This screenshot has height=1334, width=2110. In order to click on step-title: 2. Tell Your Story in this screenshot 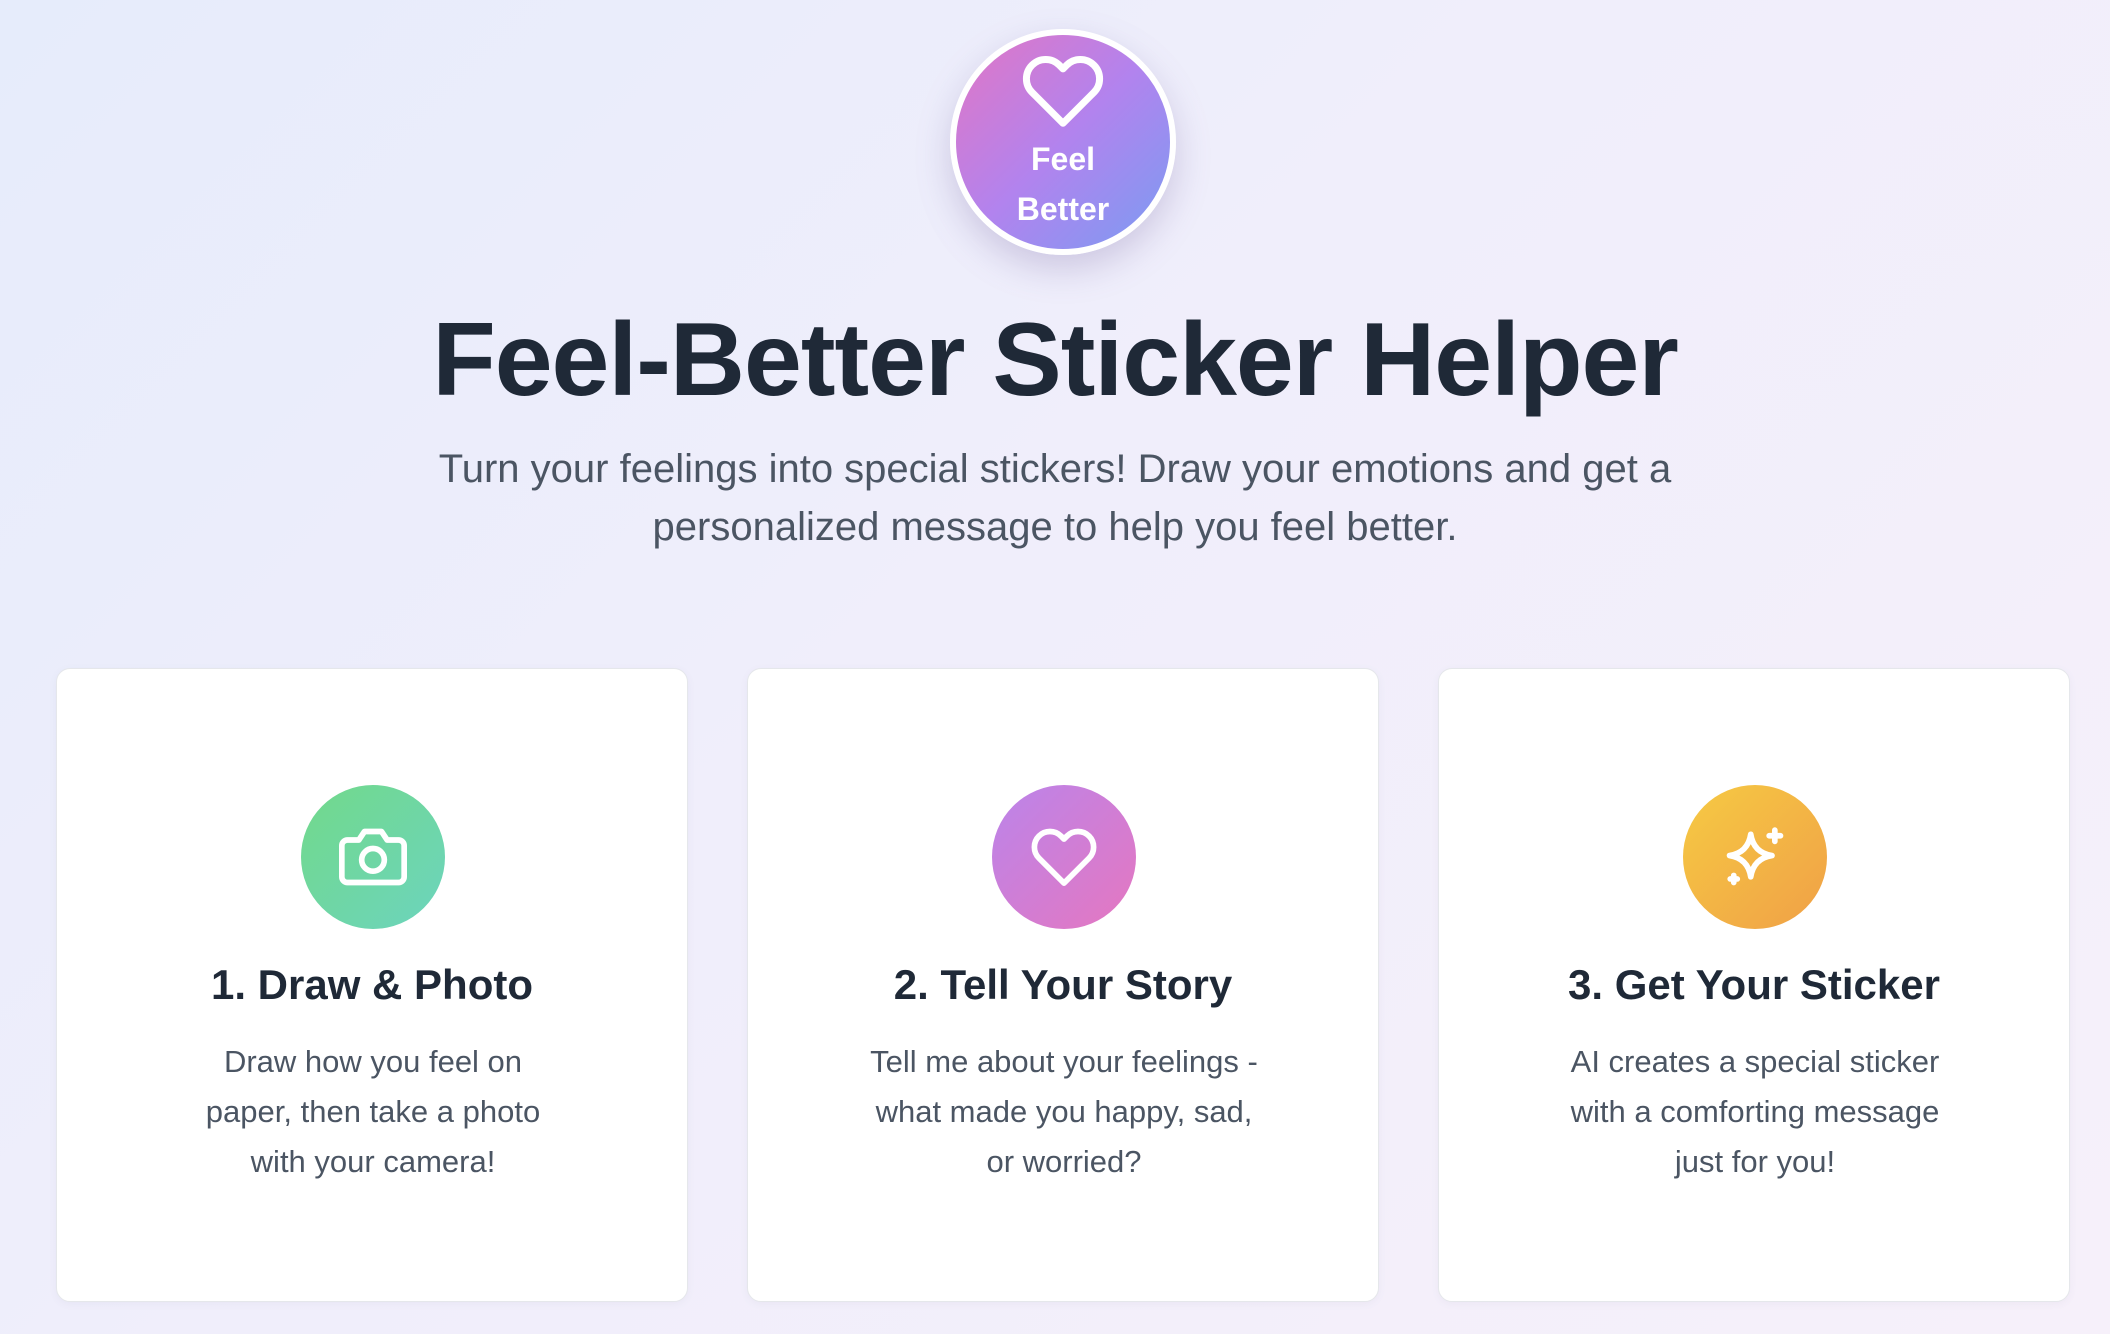, I will do `click(1063, 984)`.